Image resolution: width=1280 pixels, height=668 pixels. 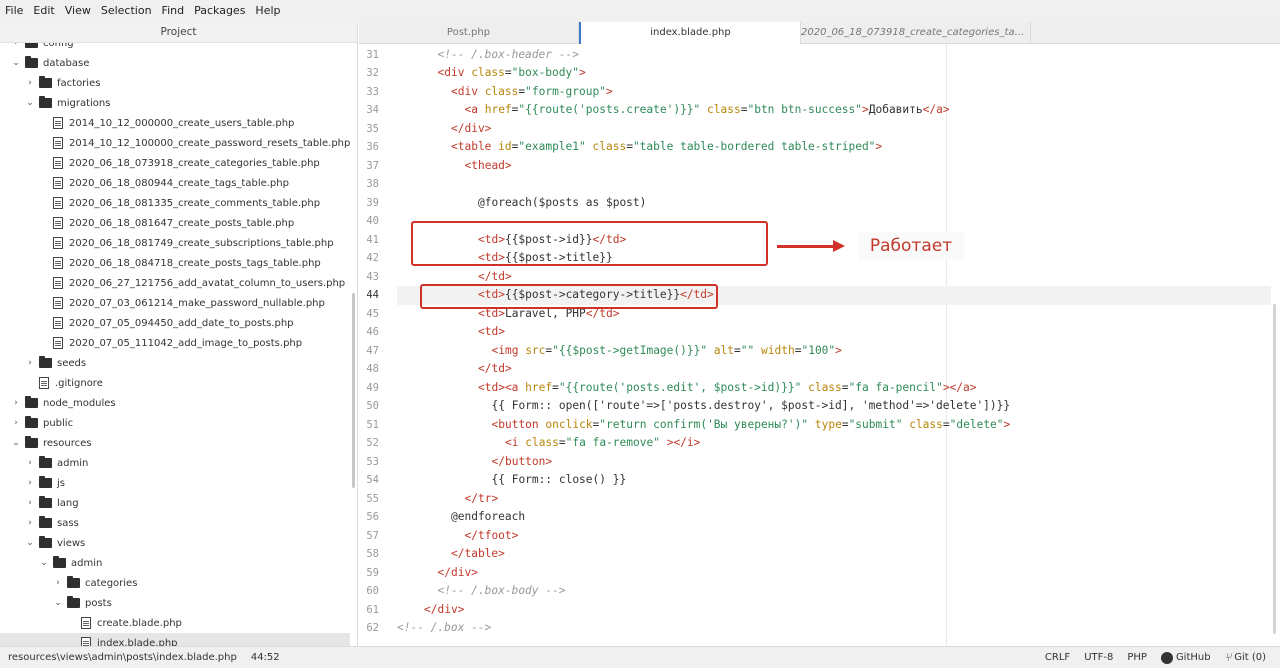 What do you see at coordinates (512, 73) in the screenshot?
I see `code-line: <div class="box-body">` at bounding box center [512, 73].